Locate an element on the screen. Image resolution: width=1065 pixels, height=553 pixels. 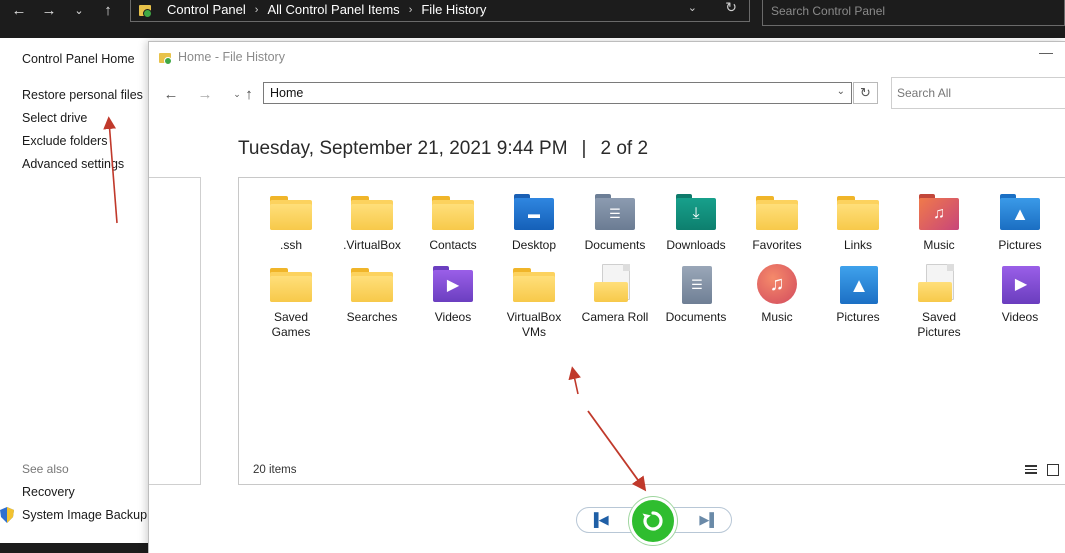
search-all-input: Search All is located at coordinates (978, 93).